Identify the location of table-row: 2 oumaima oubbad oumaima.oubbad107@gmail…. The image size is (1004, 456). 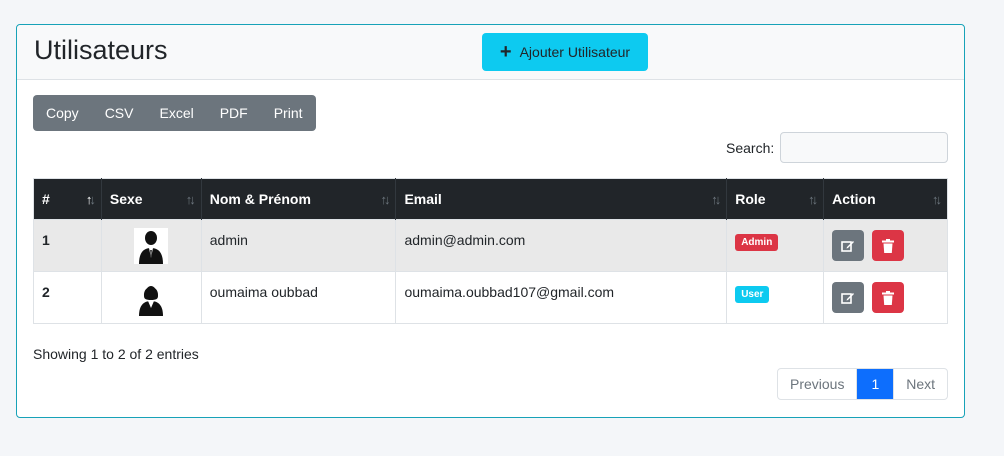
(490, 297).